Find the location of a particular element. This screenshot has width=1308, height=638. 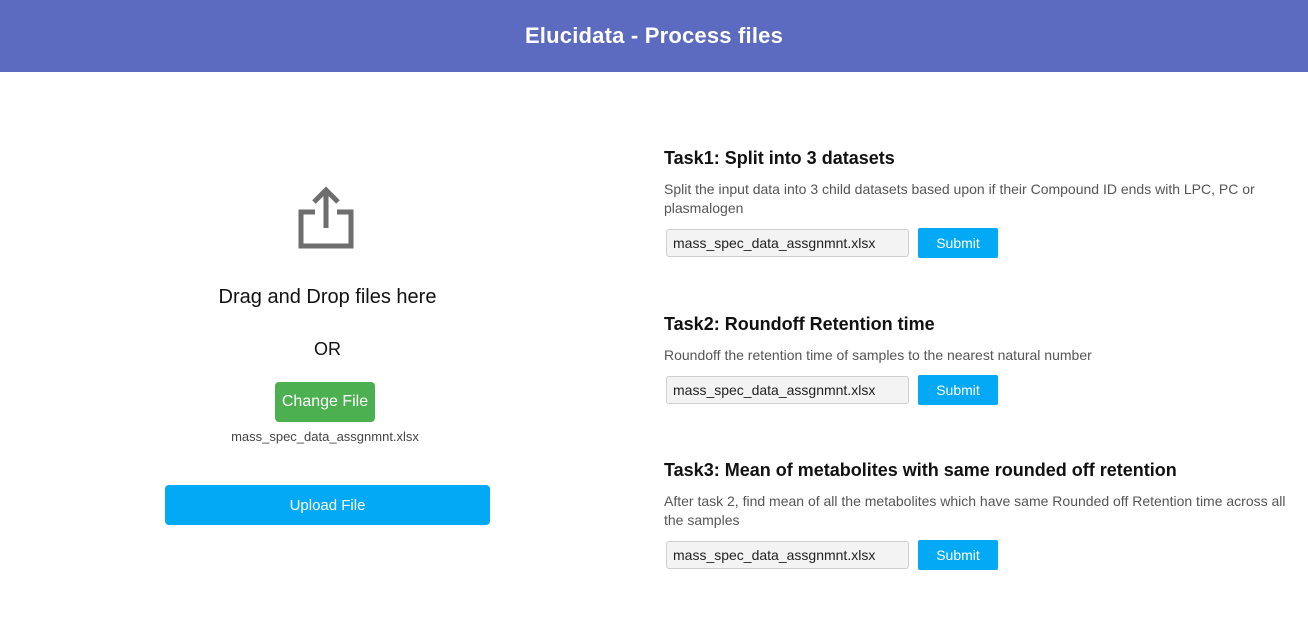

drag-drop-label: Drag and Drop files here is located at coordinates (327, 297).